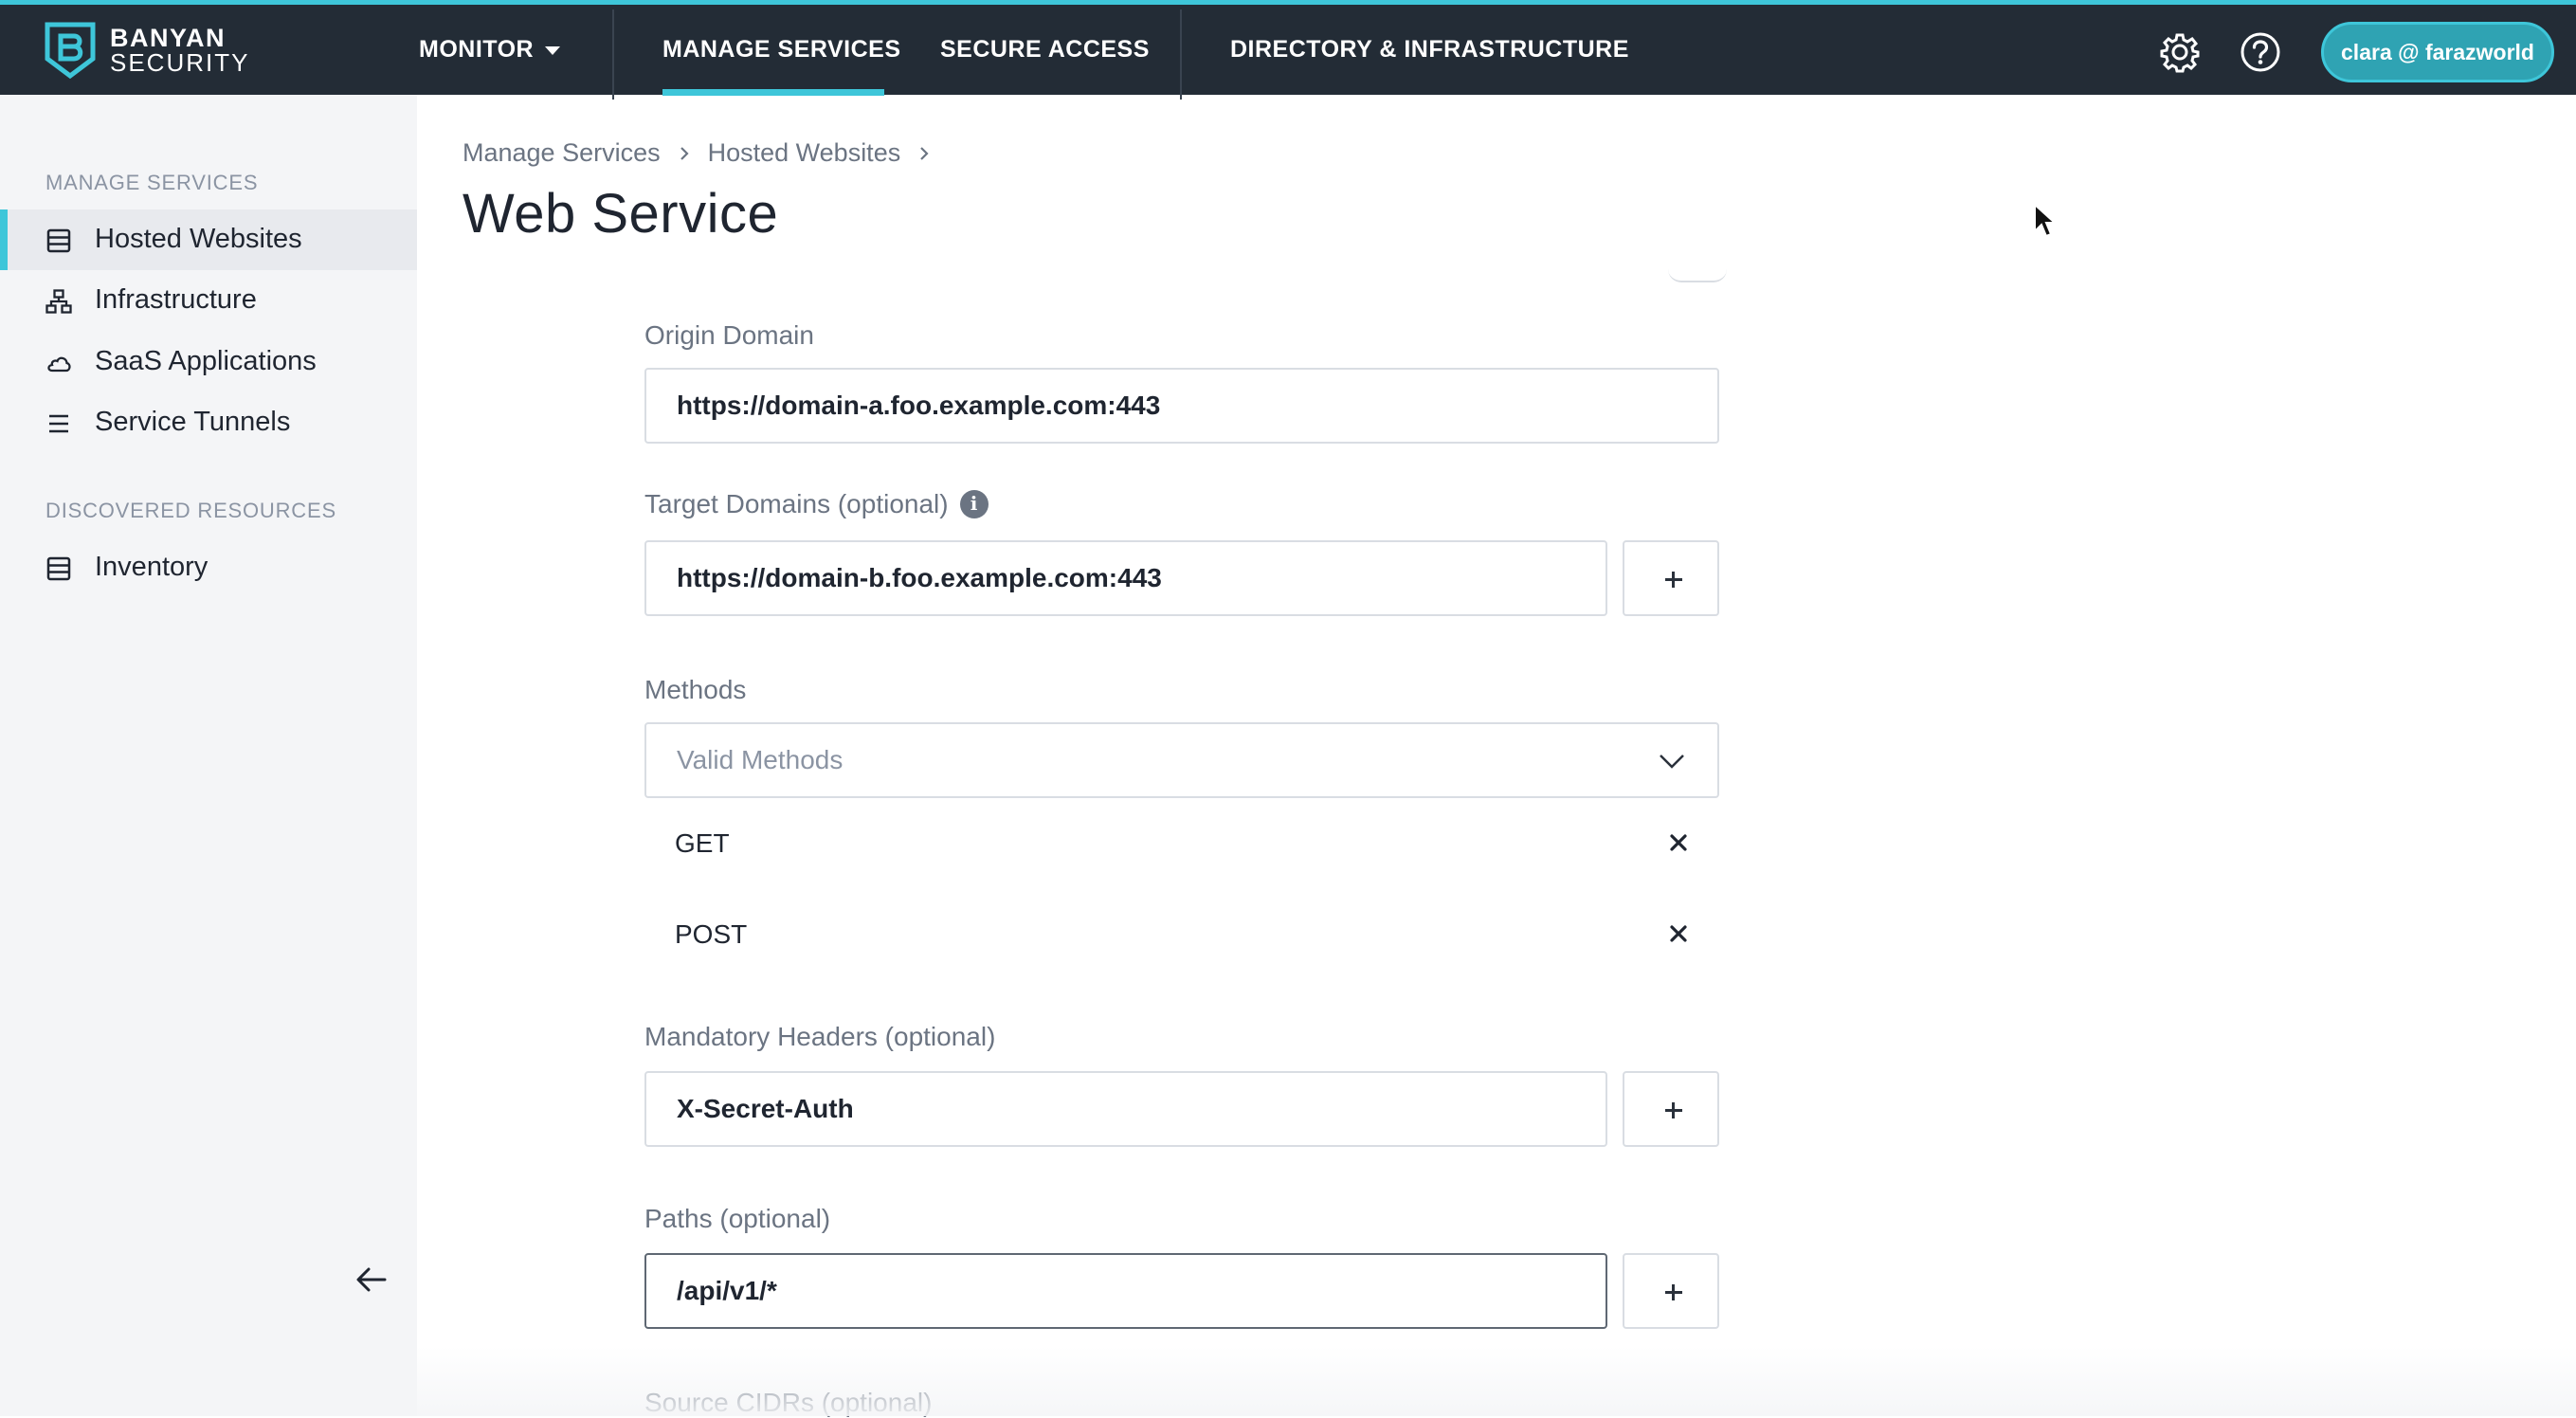  I want to click on breadcrumb: Manage Services Hosted Websites, so click(705, 153).